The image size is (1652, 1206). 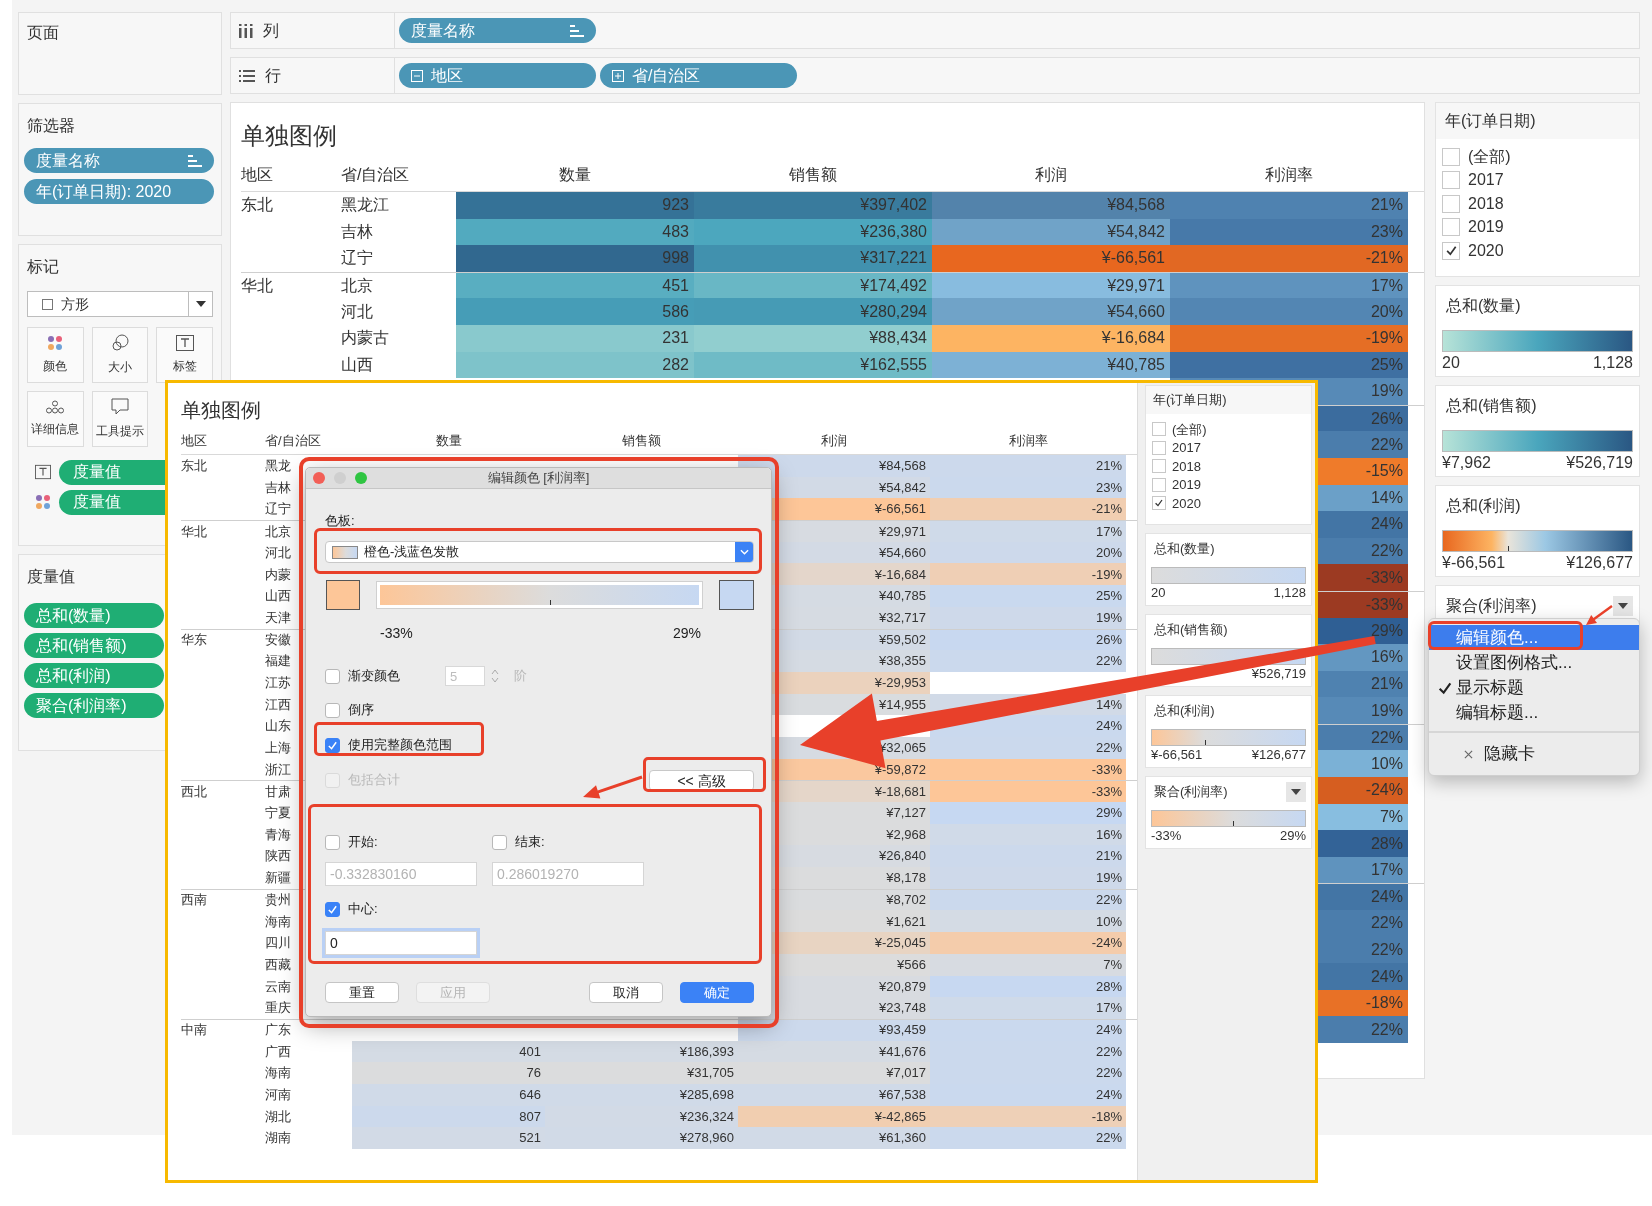 I want to click on mark-type-dropdown: 方形, so click(x=120, y=304).